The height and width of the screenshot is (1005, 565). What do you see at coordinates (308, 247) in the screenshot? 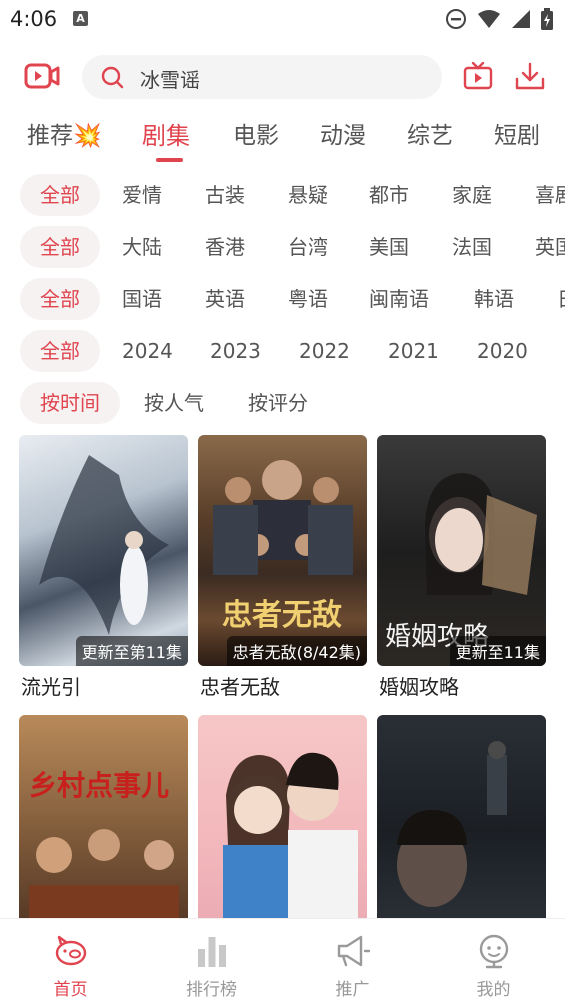
I see `region-chip: 台湾` at bounding box center [308, 247].